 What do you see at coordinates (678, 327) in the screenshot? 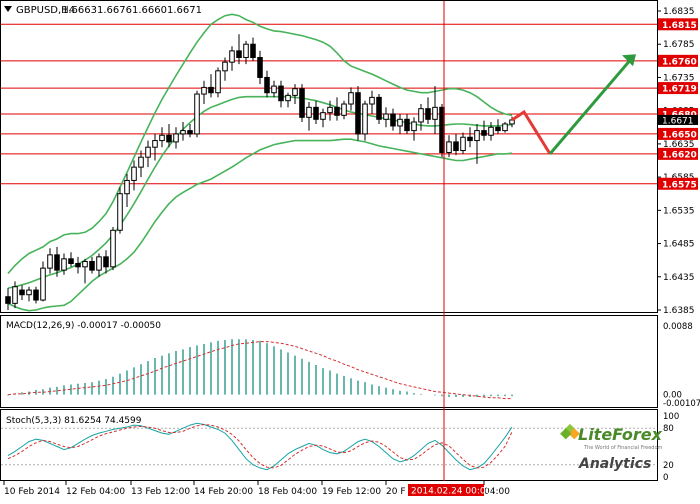
I see `macd-tick-label: 0.0088` at bounding box center [678, 327].